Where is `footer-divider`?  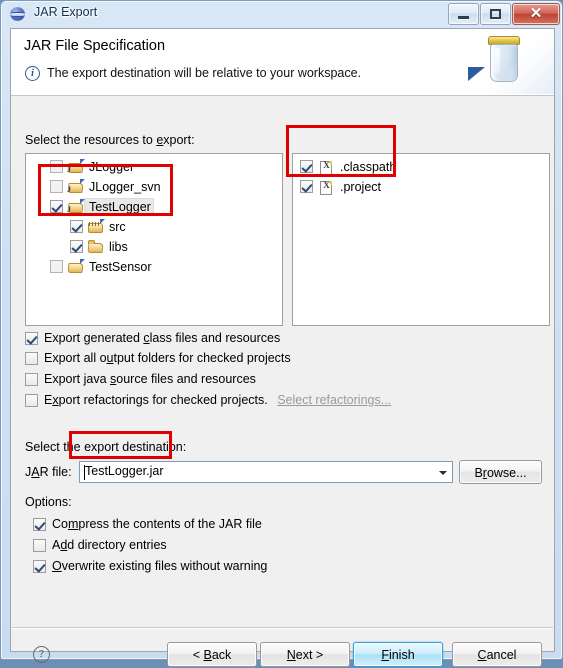 footer-divider is located at coordinates (282, 627).